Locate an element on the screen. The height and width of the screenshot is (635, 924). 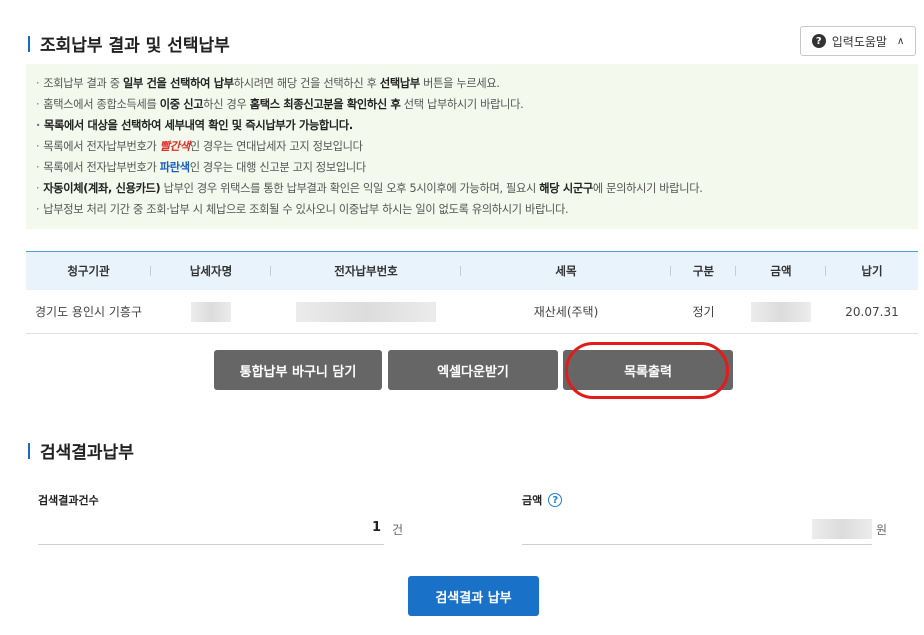
cell-taxpayer is located at coordinates (211, 311).